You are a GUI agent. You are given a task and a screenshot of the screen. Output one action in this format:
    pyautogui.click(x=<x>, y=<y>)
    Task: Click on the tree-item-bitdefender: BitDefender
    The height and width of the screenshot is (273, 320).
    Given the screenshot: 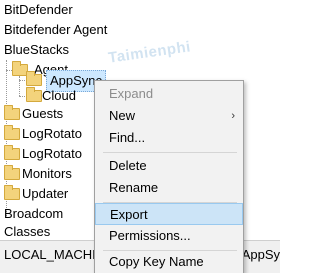 What is the action you would take?
    pyautogui.click(x=38, y=10)
    